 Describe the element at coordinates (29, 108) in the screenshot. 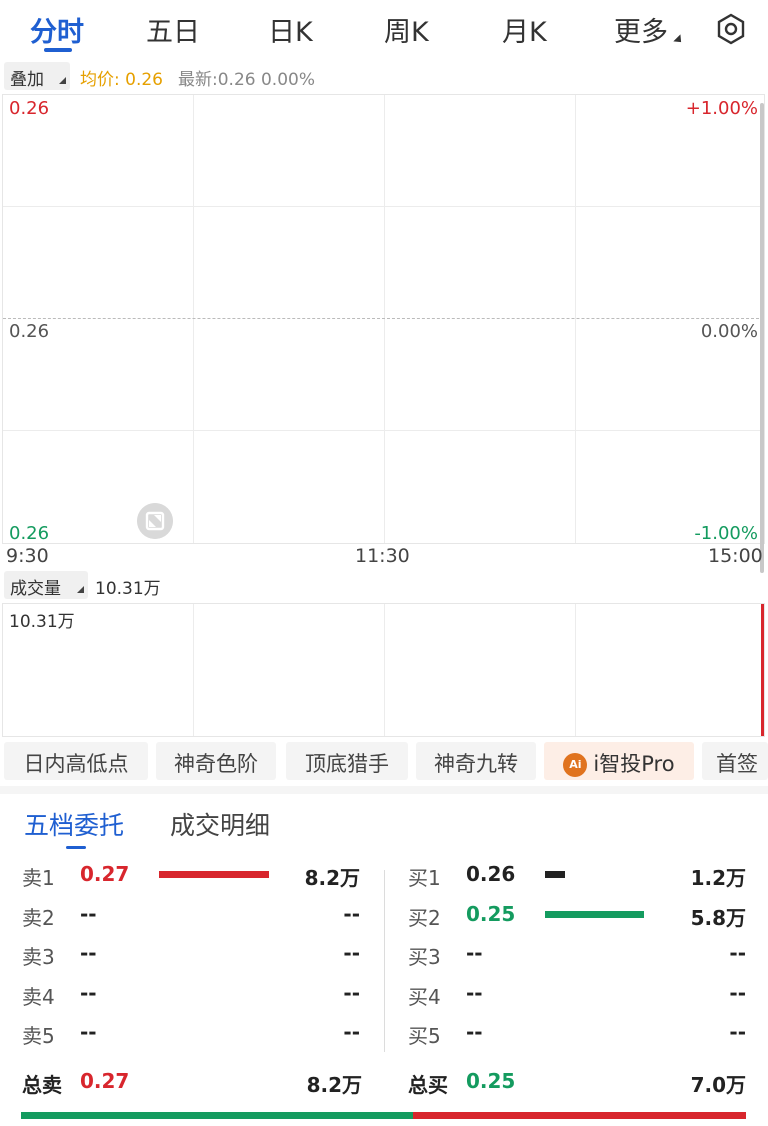

I see `top-price-label: 0.26` at that location.